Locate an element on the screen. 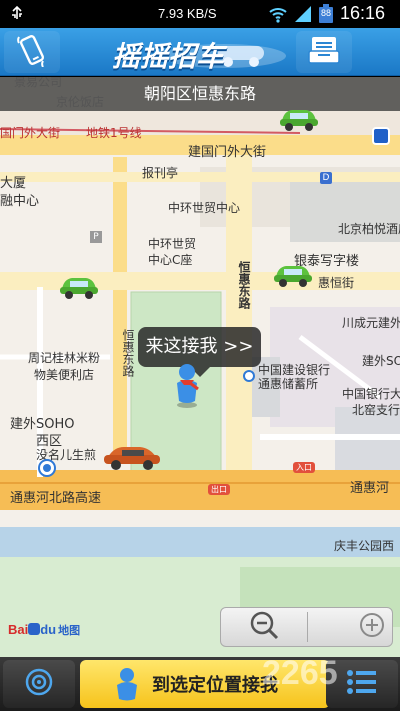 Image resolution: width=400 pixels, height=711 pixels. baidu-brand-text-3: 地图 is located at coordinates (69, 631).